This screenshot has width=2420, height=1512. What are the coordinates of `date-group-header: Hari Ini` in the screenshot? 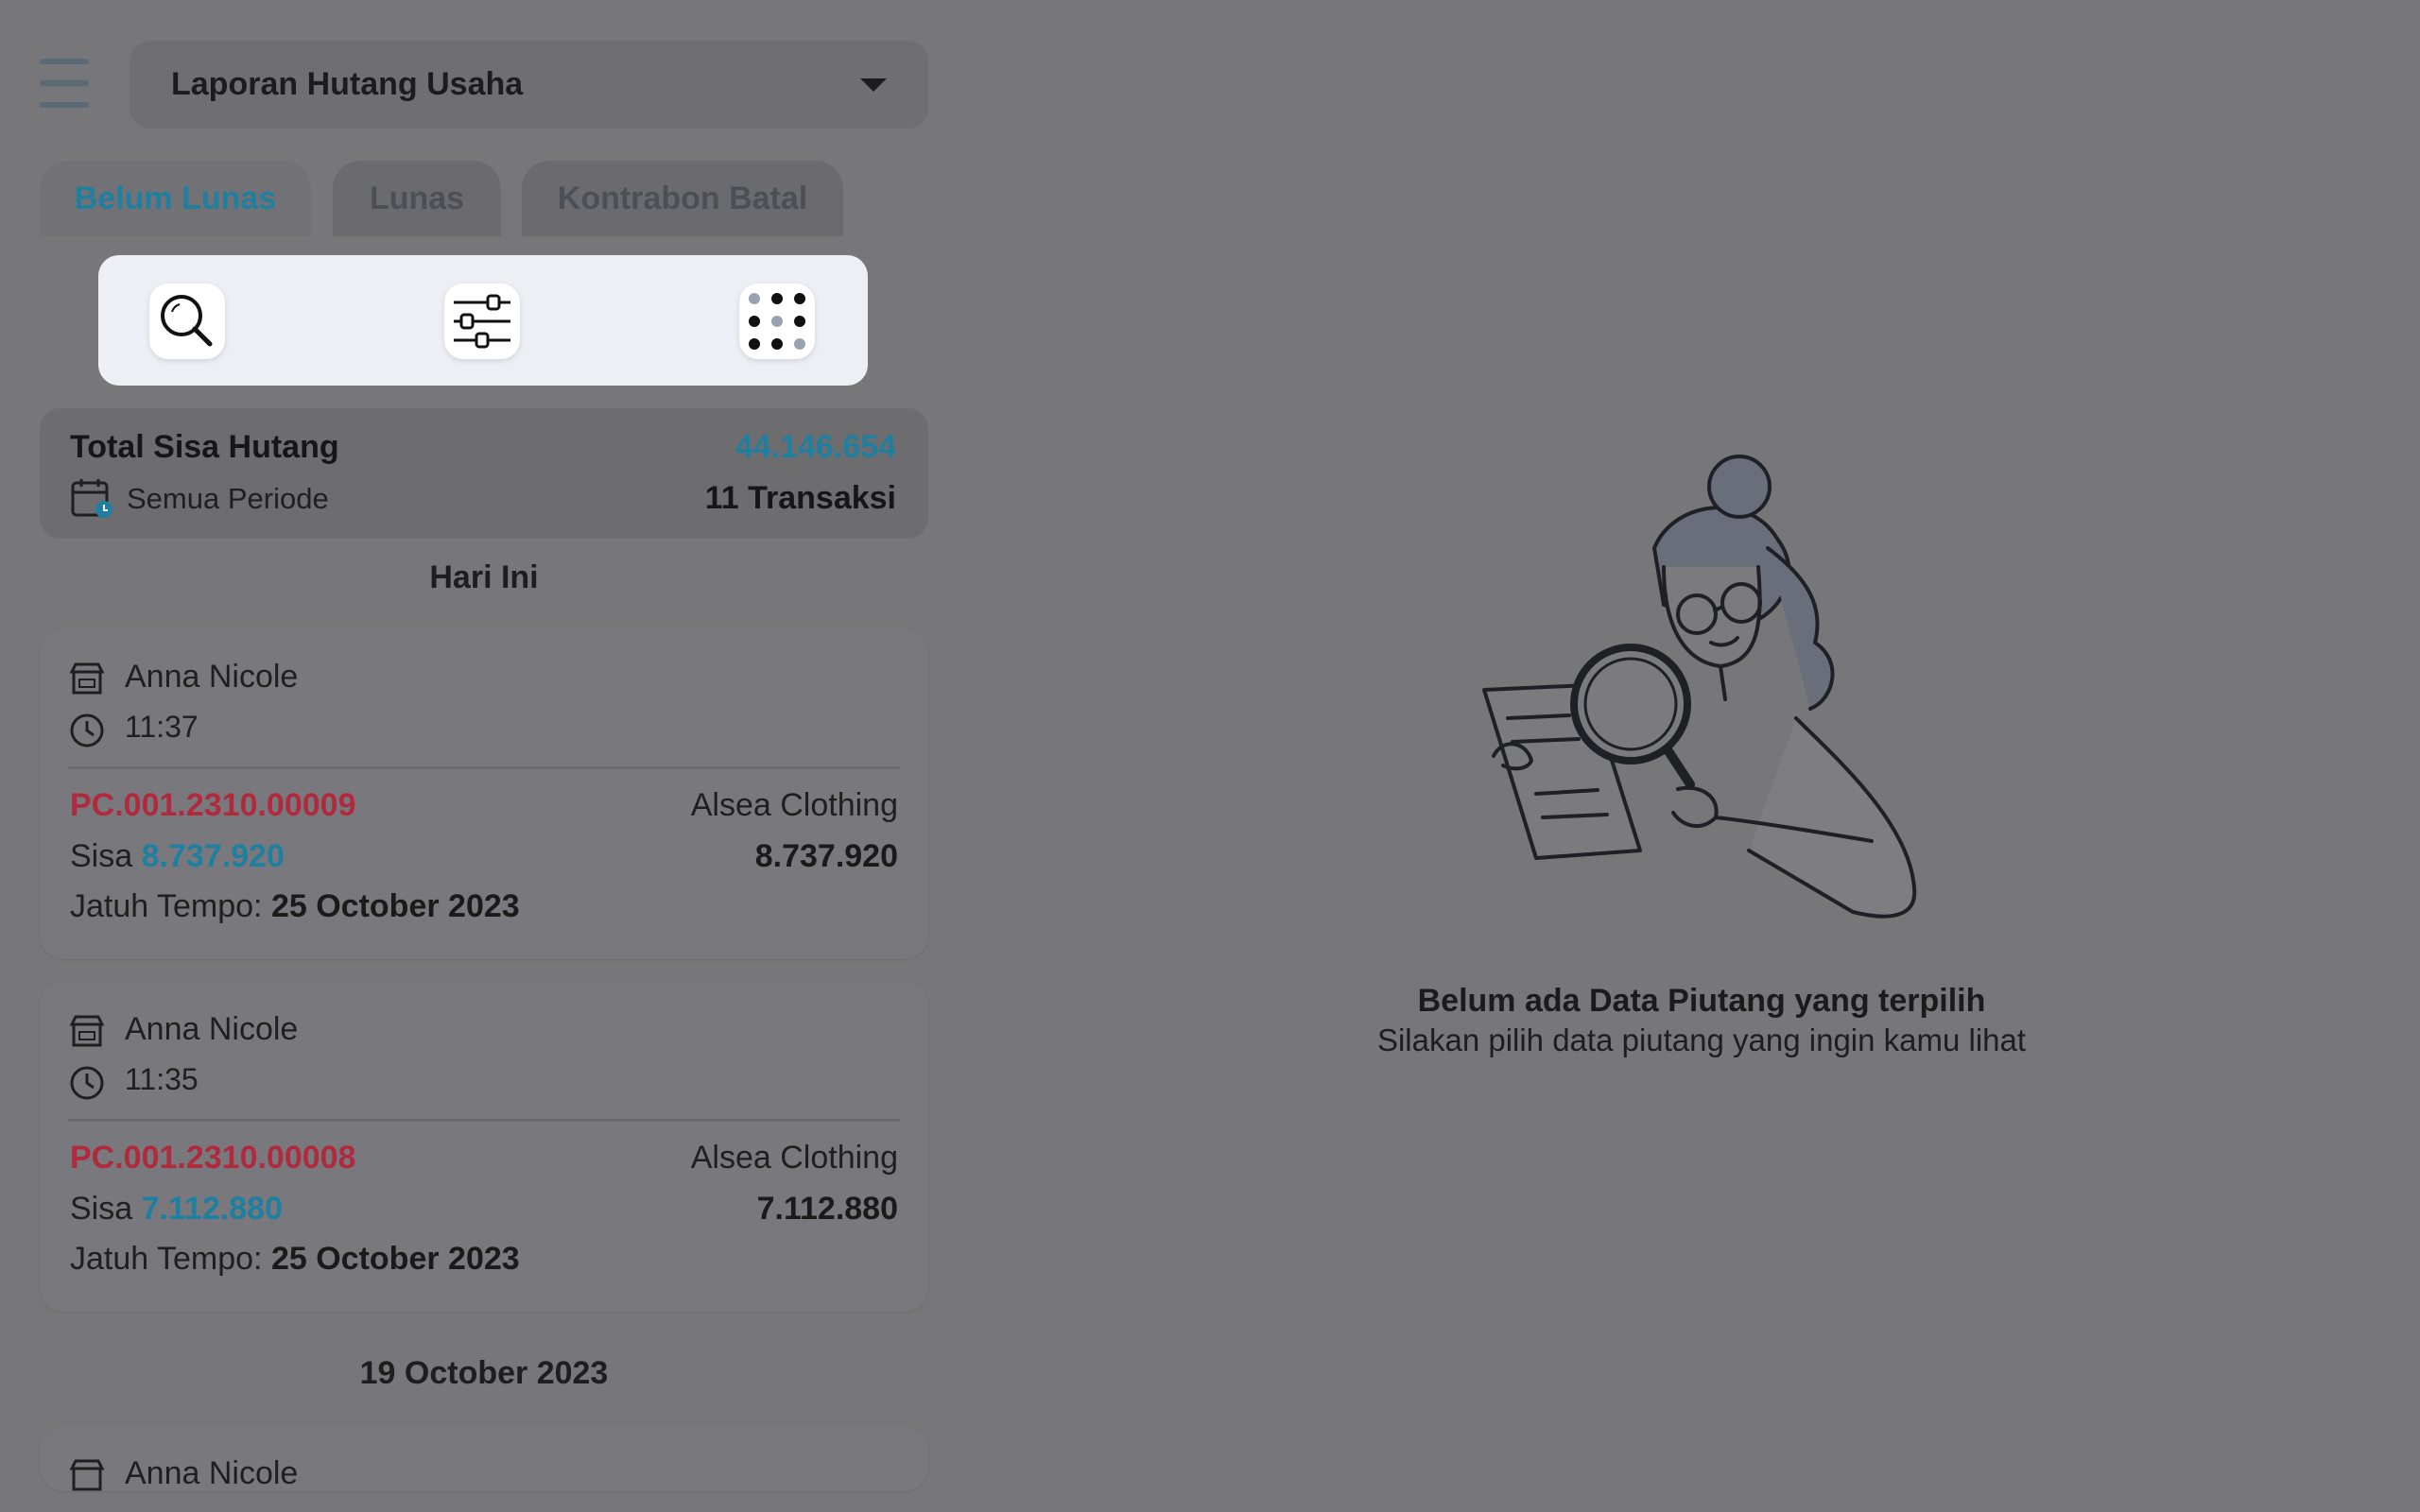 It's located at (484, 577).